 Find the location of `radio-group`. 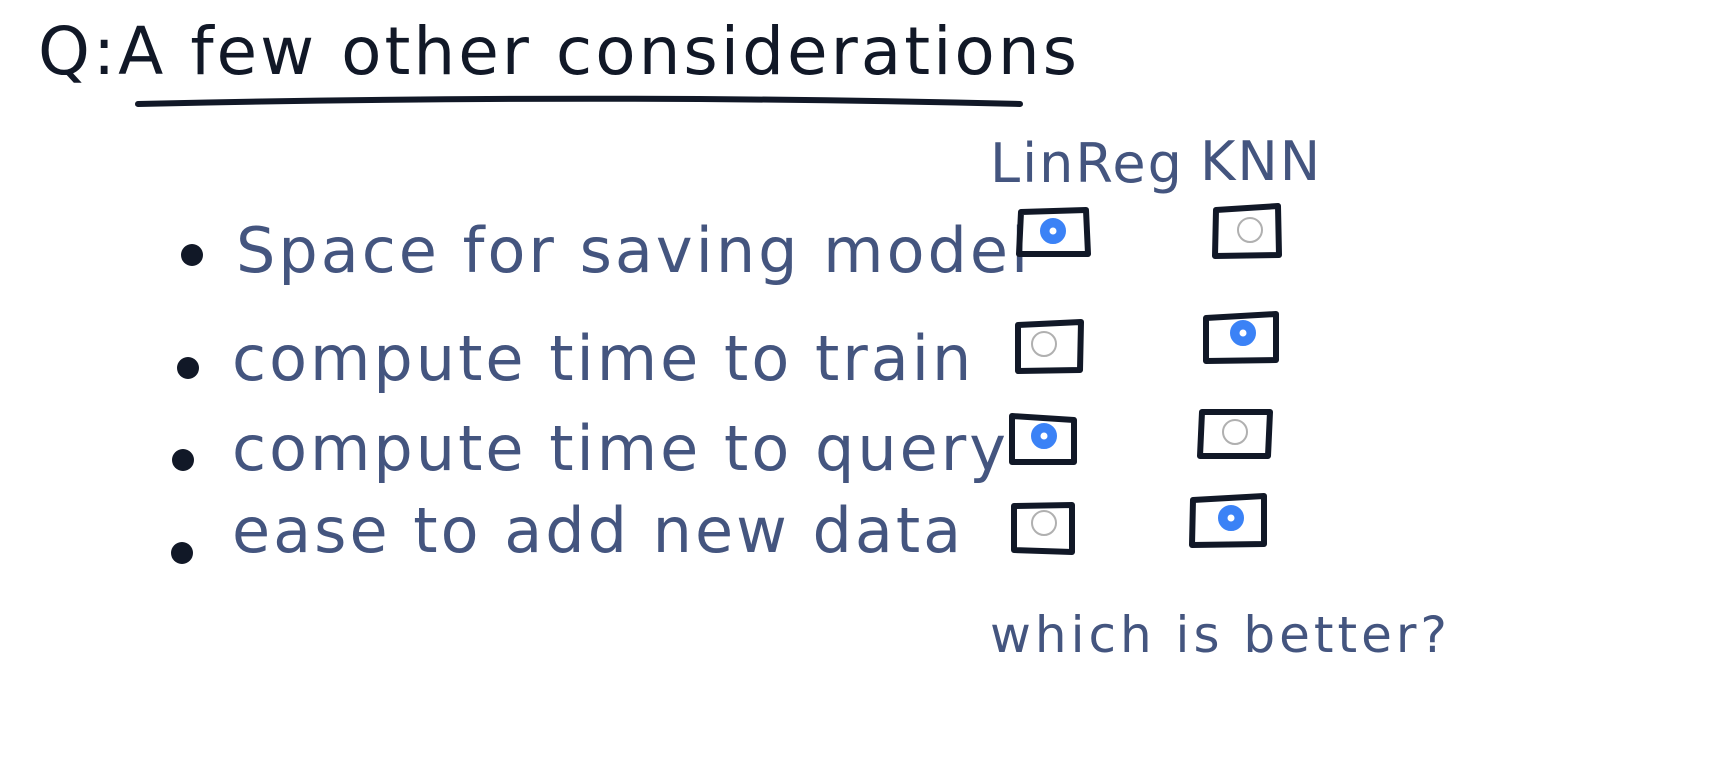

radio-group is located at coordinates (1147, 376).